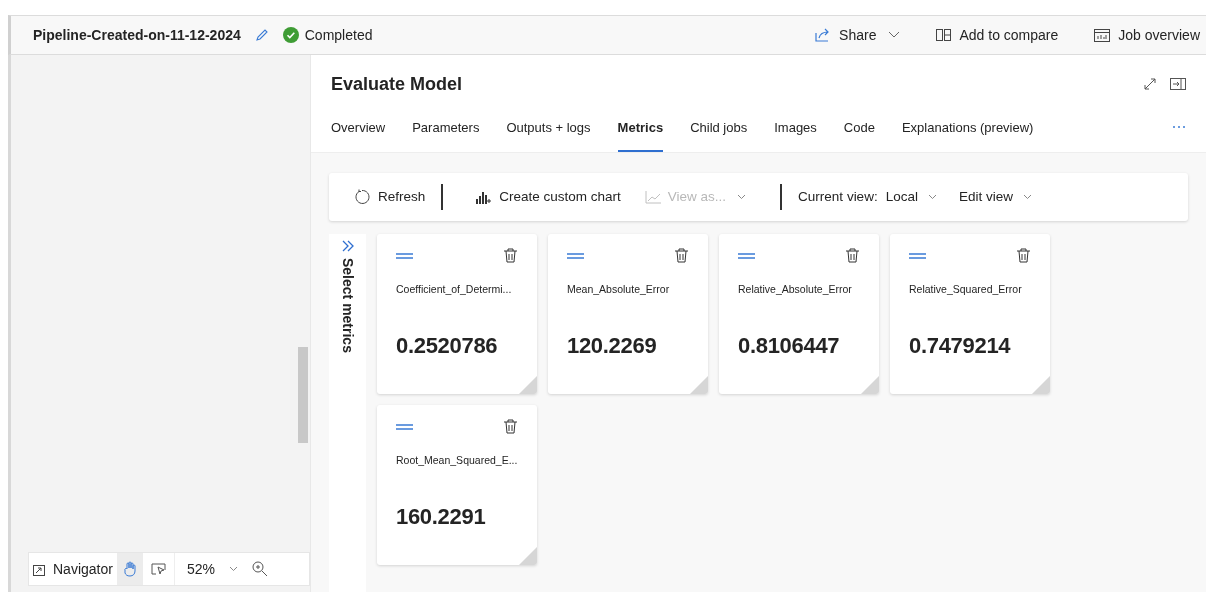  Describe the element at coordinates (447, 345) in the screenshot. I see `metric-value: 0.2520786` at that location.